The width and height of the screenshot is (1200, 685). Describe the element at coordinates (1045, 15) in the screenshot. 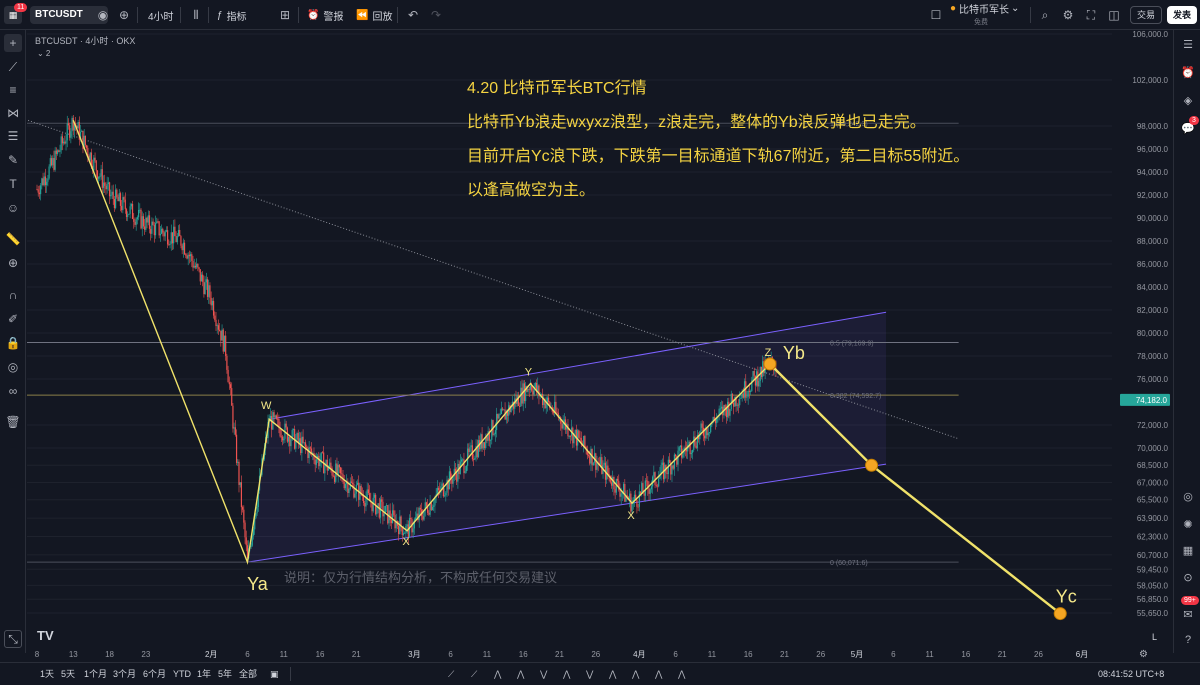

I see `search-zoom-icon: ⌕` at that location.